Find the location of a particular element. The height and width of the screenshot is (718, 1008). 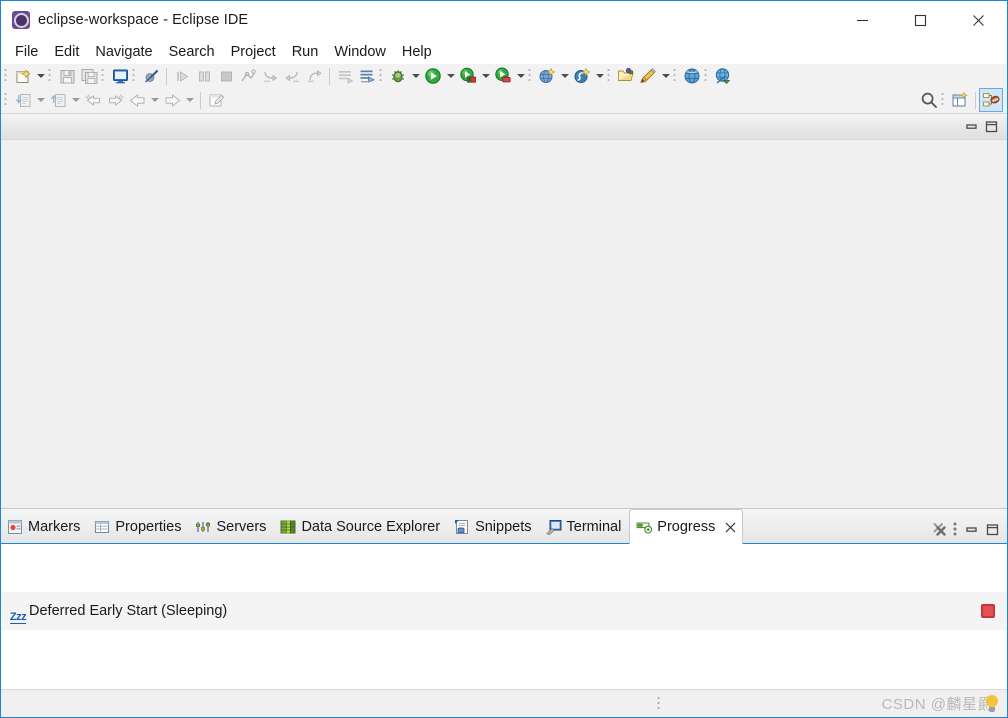

watermark-text: CSDN @麟星爵 is located at coordinates (937, 704).